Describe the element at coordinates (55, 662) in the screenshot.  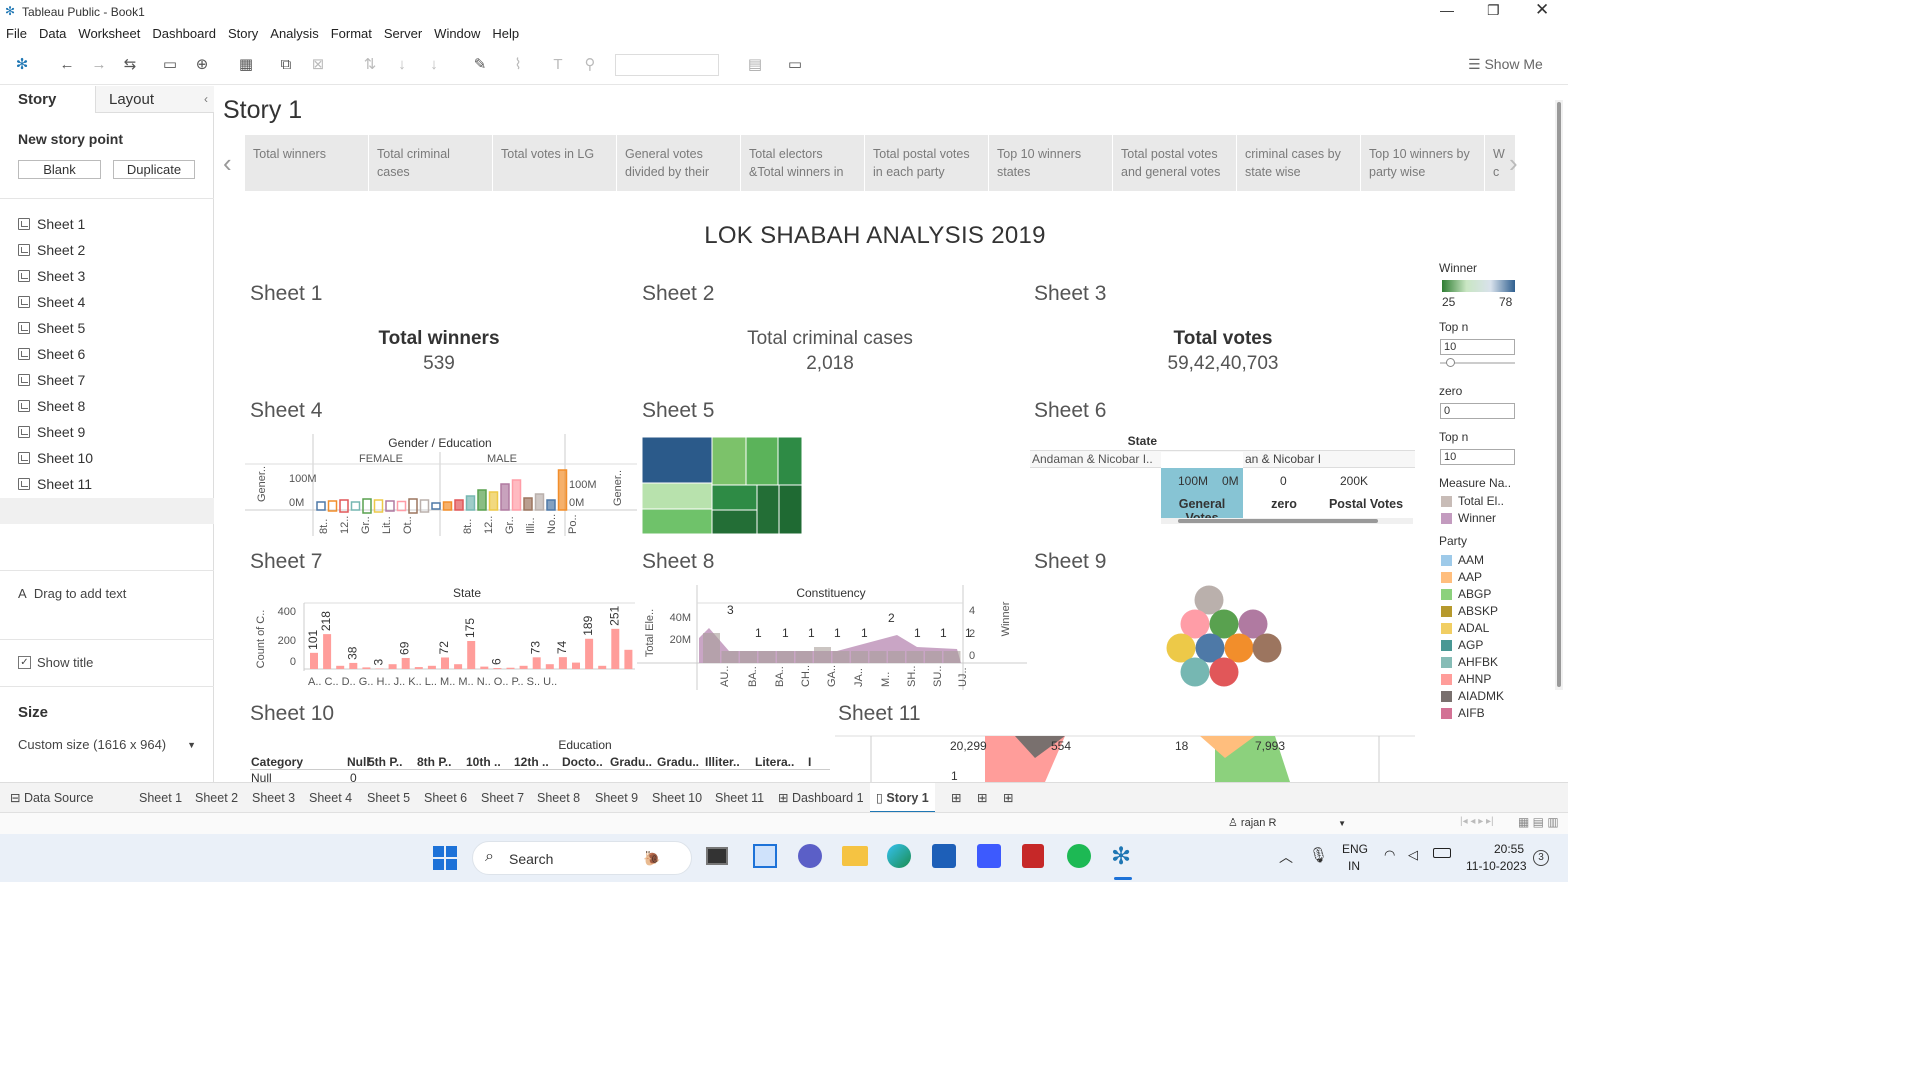
I see `show-title-checkbox: ✓ Show title` at that location.